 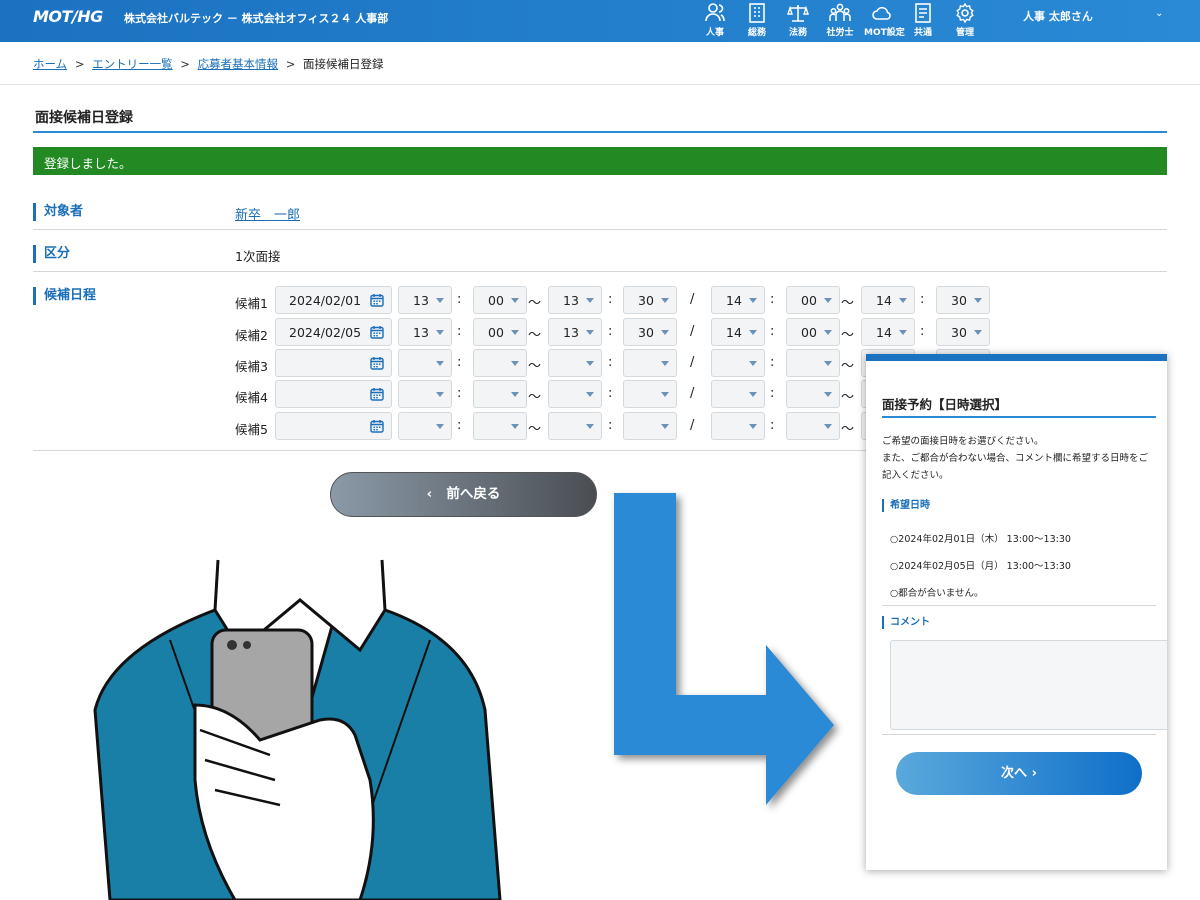 I want to click on candidate-label: 候補4, so click(x=251, y=397).